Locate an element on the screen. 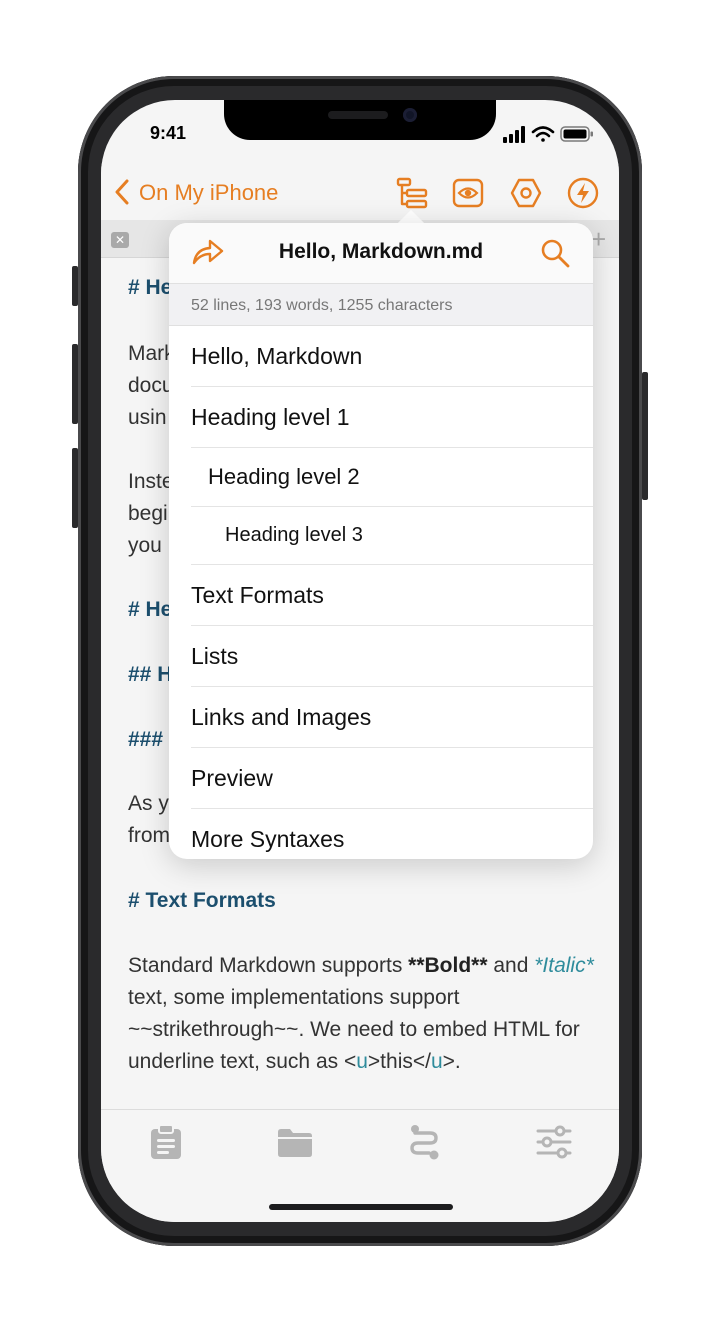  wifi-icon is located at coordinates (543, 134).